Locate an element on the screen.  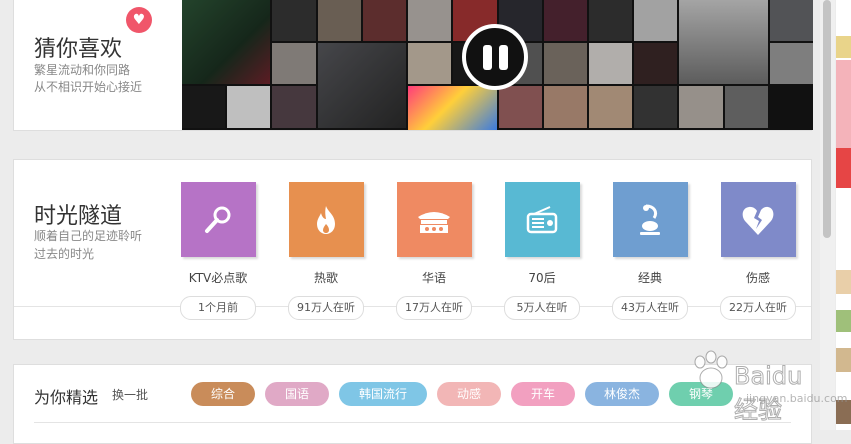
tag-jj-lin: 林俊杰 is located at coordinates (622, 394).